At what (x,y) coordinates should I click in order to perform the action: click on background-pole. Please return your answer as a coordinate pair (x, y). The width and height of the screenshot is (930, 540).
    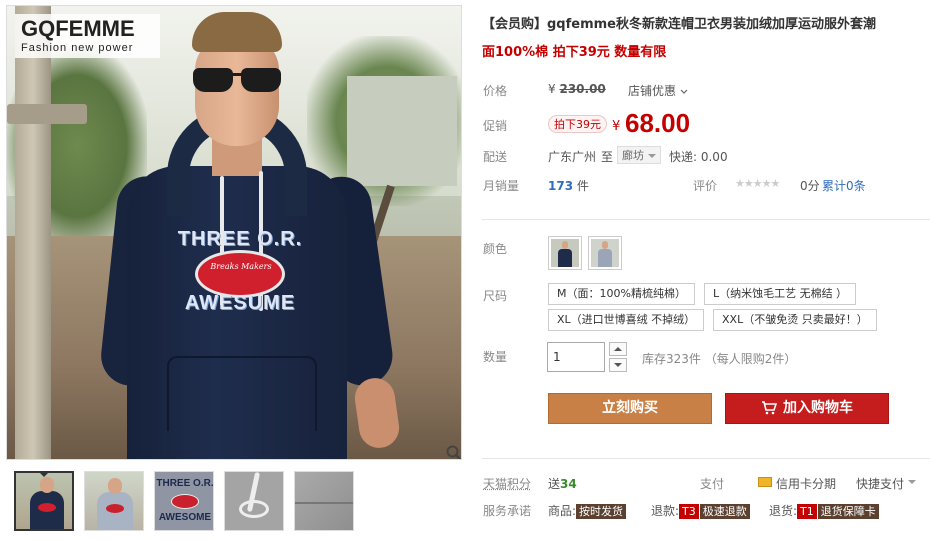
    Looking at the image, I should click on (33, 232).